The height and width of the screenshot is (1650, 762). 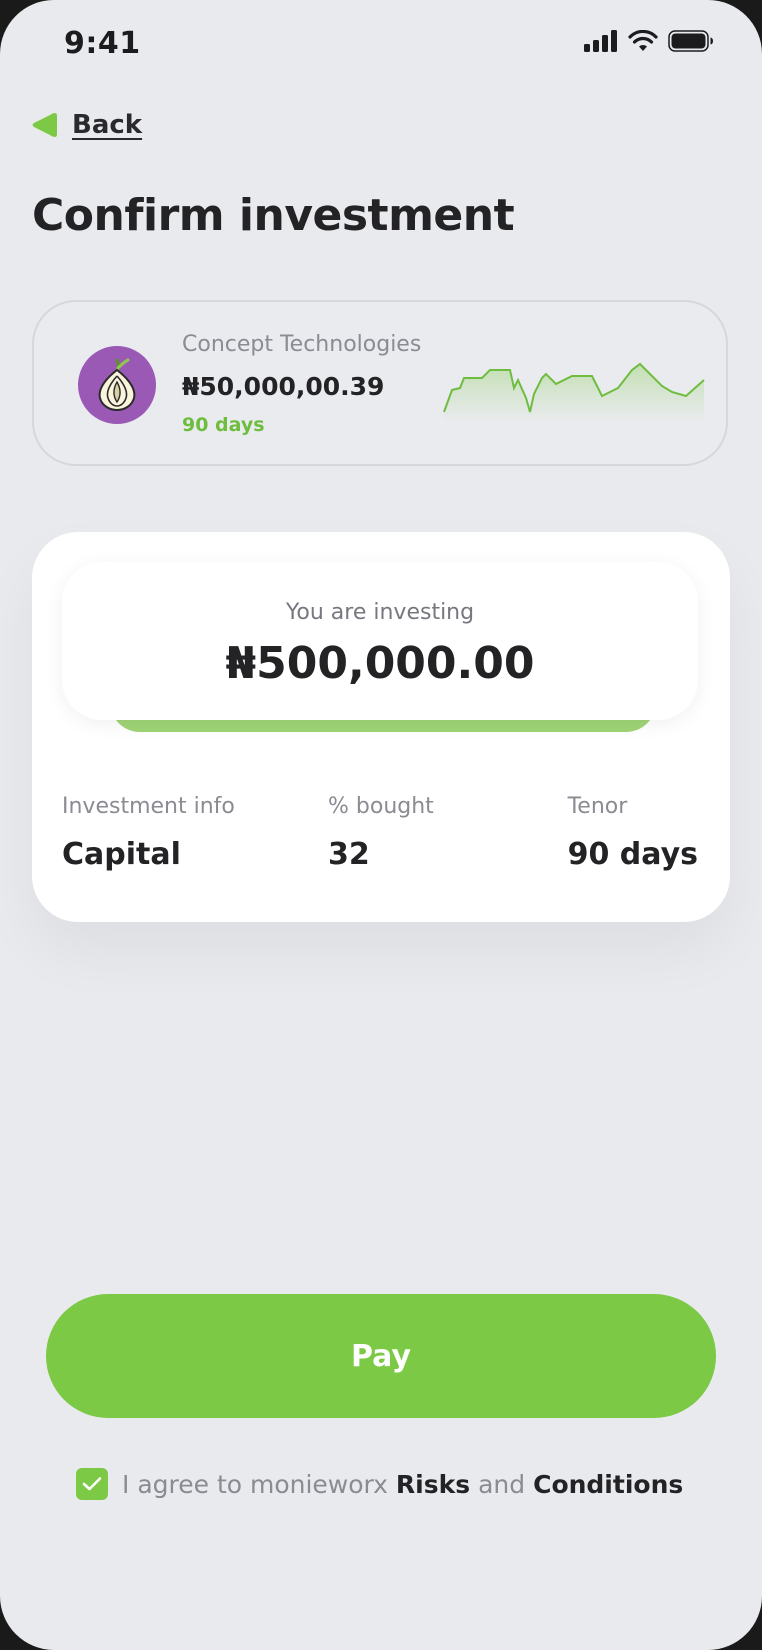 What do you see at coordinates (44, 125) in the screenshot?
I see `back-arrow-icon` at bounding box center [44, 125].